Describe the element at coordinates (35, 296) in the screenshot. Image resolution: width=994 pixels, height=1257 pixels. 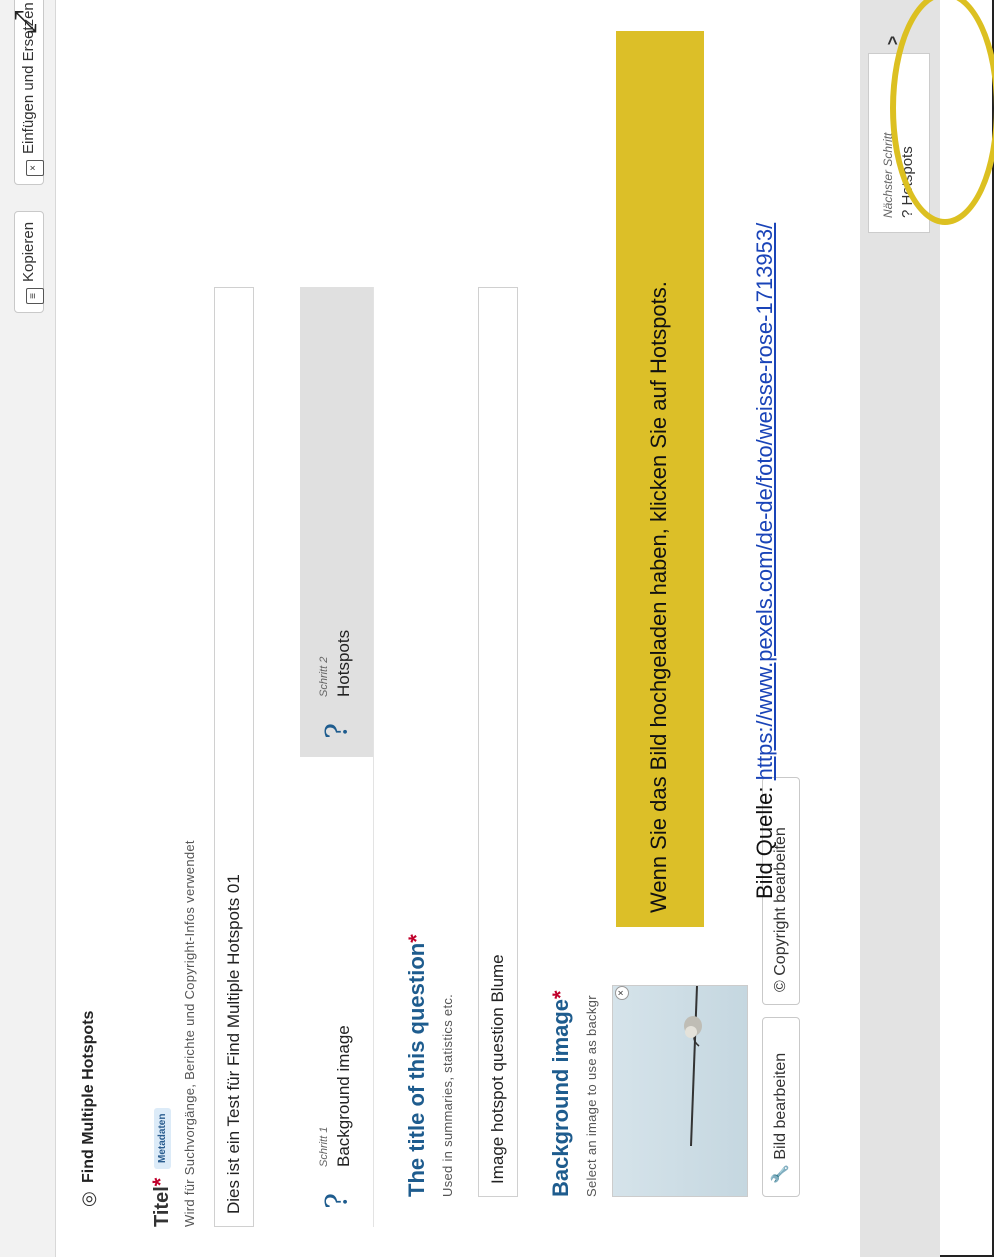
I see `copy-icon: ≡` at that location.